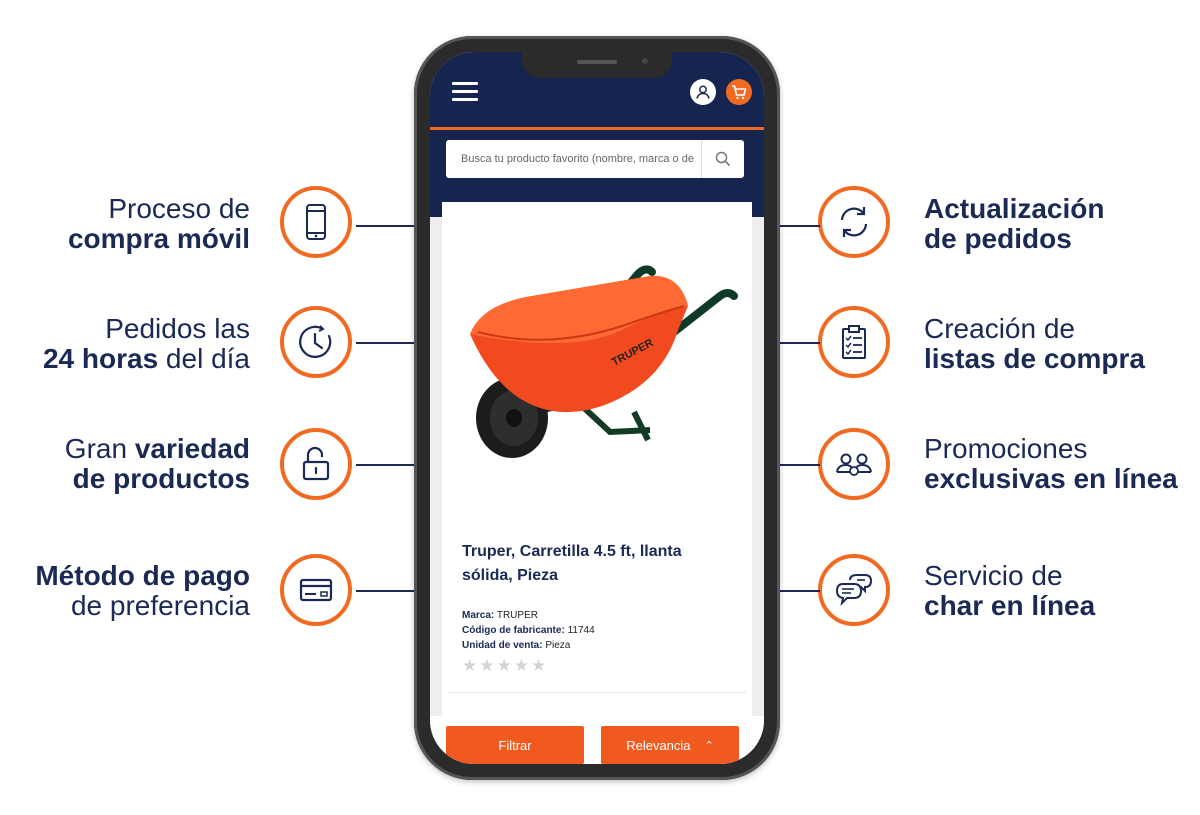  I want to click on refresh-icon, so click(854, 222).